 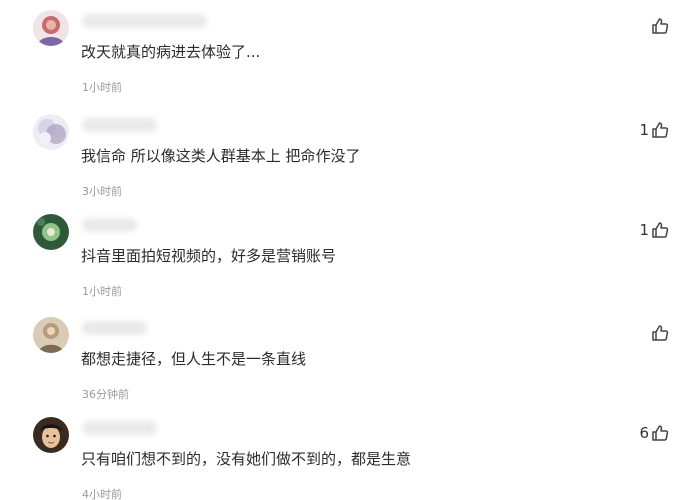 What do you see at coordinates (221, 156) in the screenshot?
I see `comment-text: 我信命 所以像这类人群基本上 把命作没了` at bounding box center [221, 156].